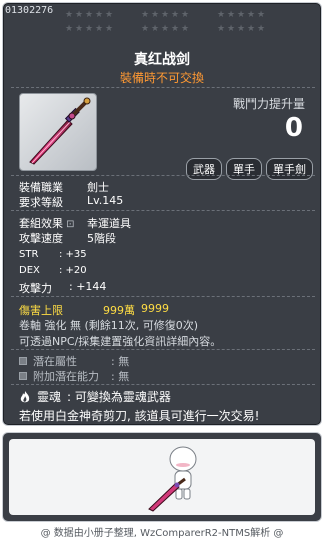 Image resolution: width=324 pixels, height=542 pixels. I want to click on potential-icon, so click(23, 361).